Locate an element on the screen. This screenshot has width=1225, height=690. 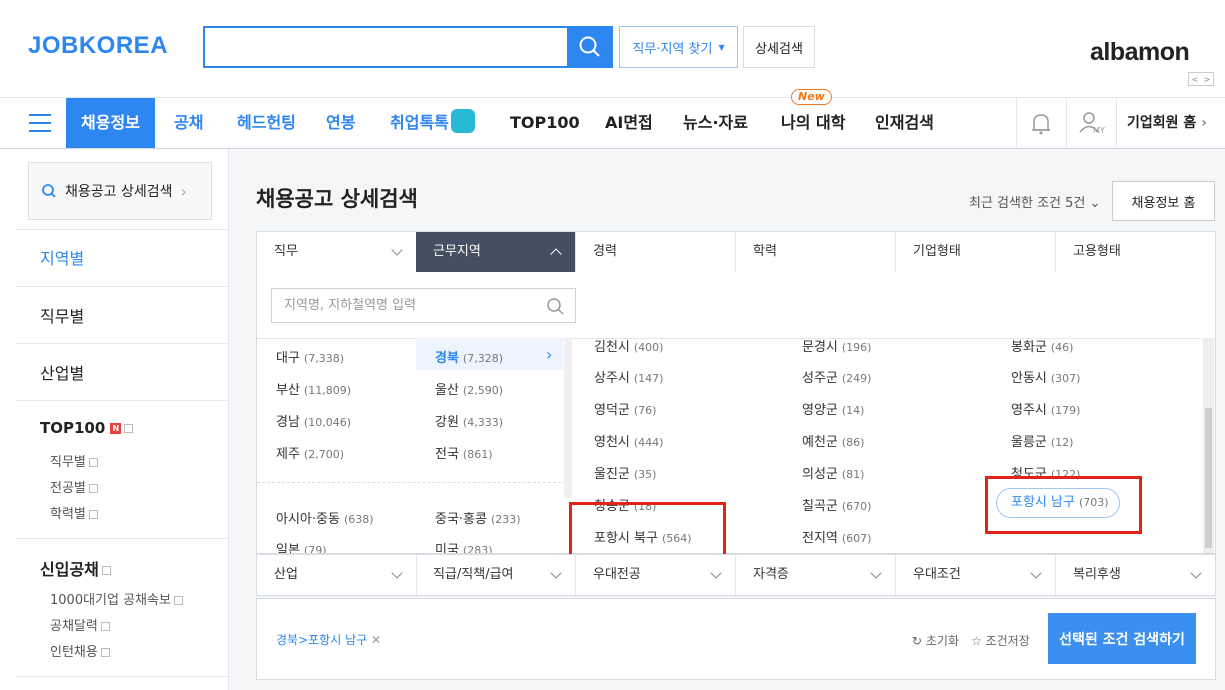
divider is located at coordinates (122, 676).